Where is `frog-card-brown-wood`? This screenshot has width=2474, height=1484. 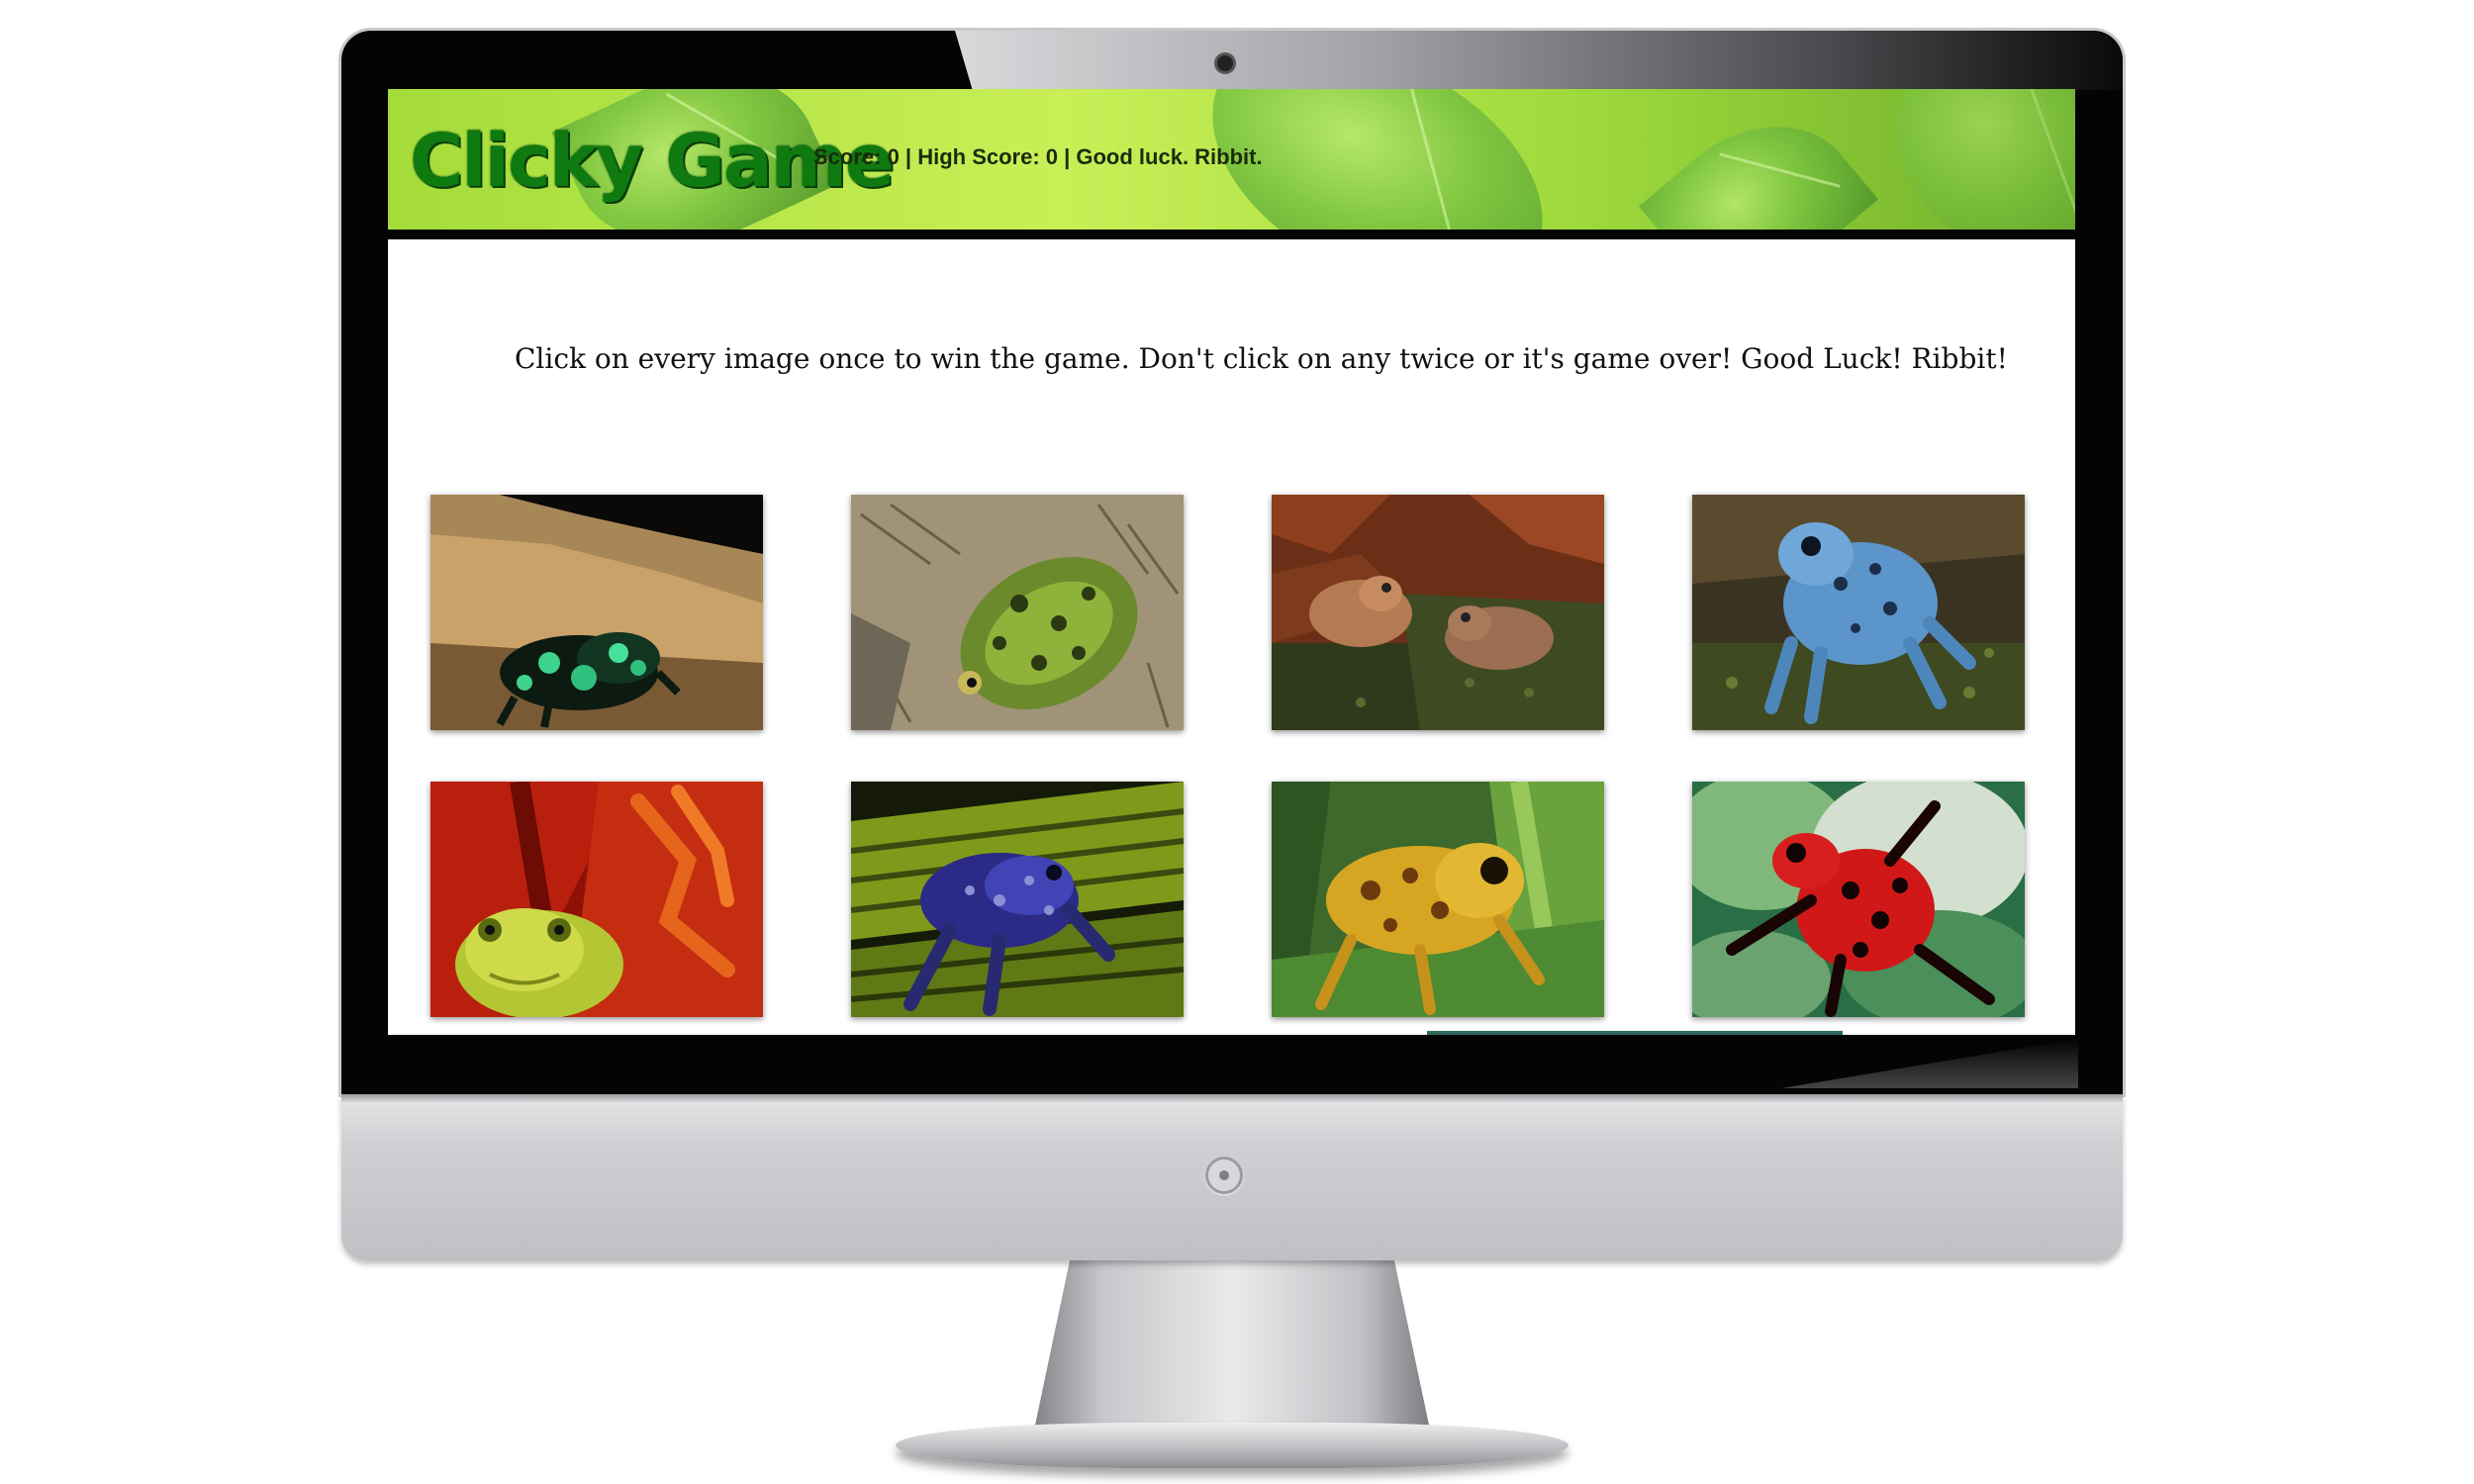 frog-card-brown-wood is located at coordinates (1438, 612).